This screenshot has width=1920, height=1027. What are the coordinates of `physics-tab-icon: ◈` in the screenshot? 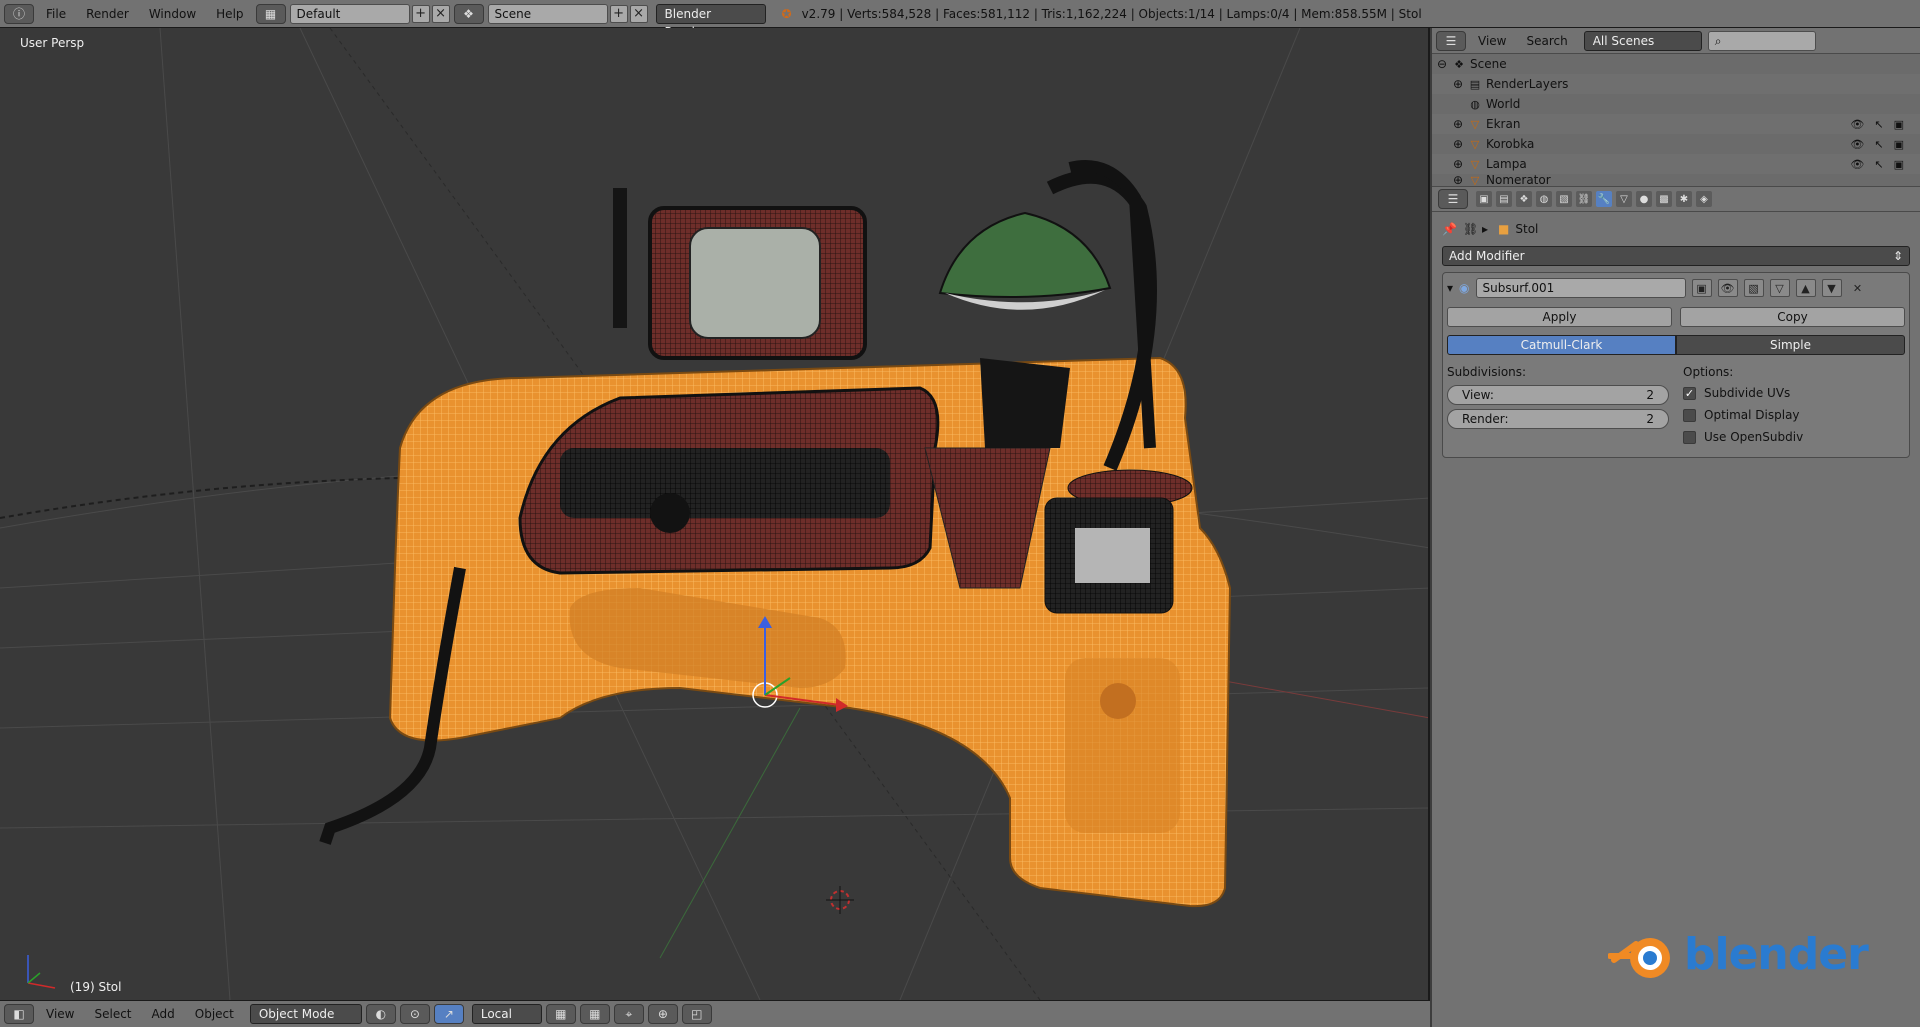 It's located at (1704, 199).